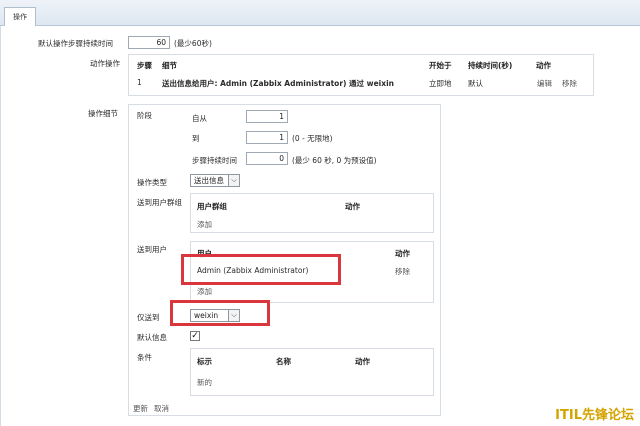 The image size is (640, 426). What do you see at coordinates (402, 253) in the screenshot?
I see `col-user-action: 动作` at bounding box center [402, 253].